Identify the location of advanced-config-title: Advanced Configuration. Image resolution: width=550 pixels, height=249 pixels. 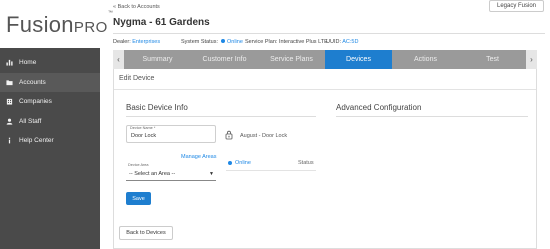
(379, 107).